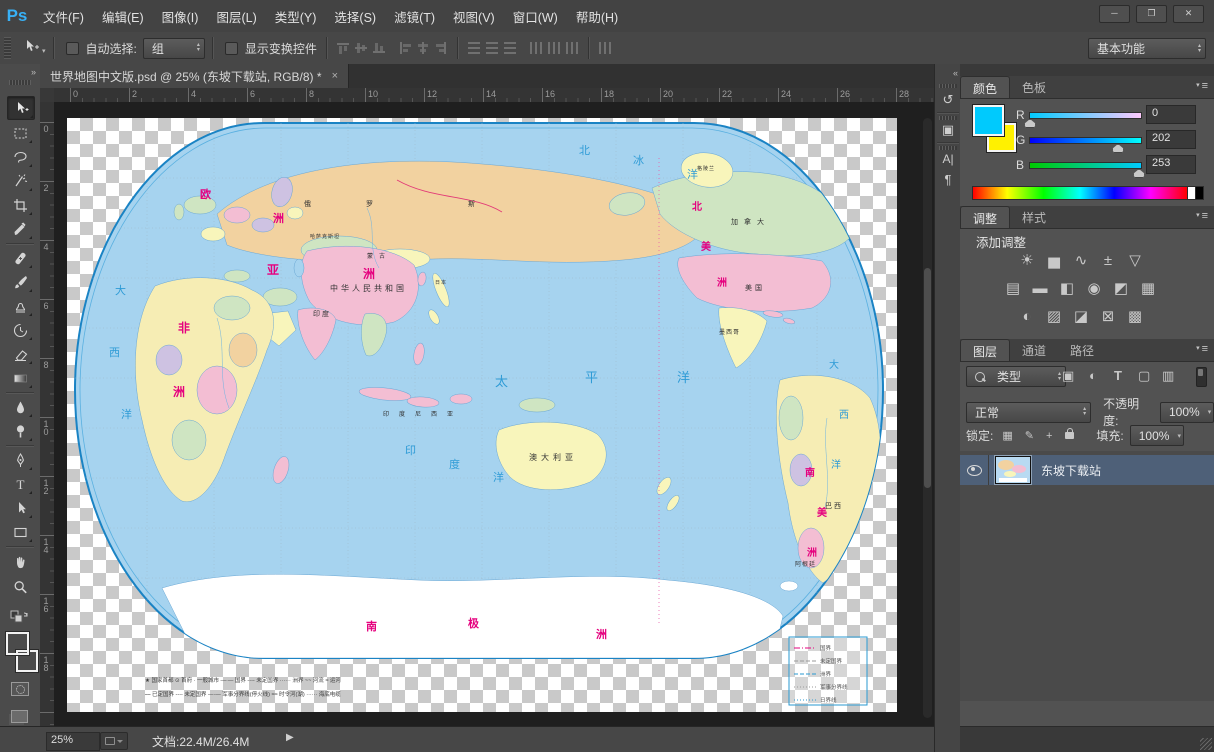  Describe the element at coordinates (948, 100) in the screenshot. I see `history-panel-icon: ↺` at that location.